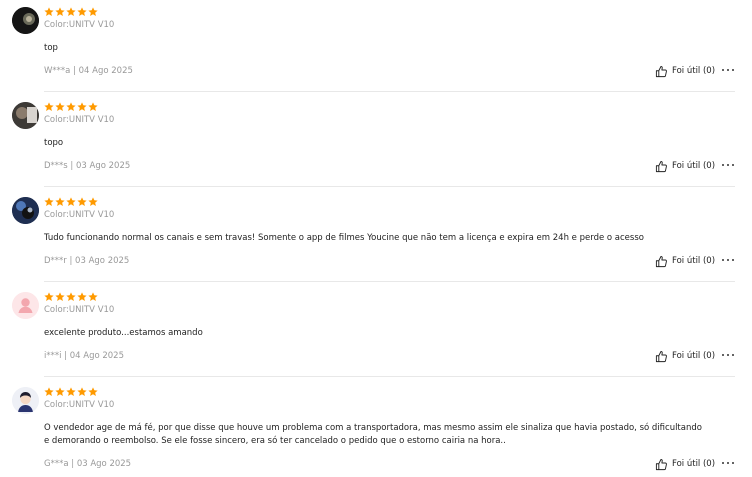  I want to click on review-meta: D***r | 03 Ago 2025, so click(87, 261).